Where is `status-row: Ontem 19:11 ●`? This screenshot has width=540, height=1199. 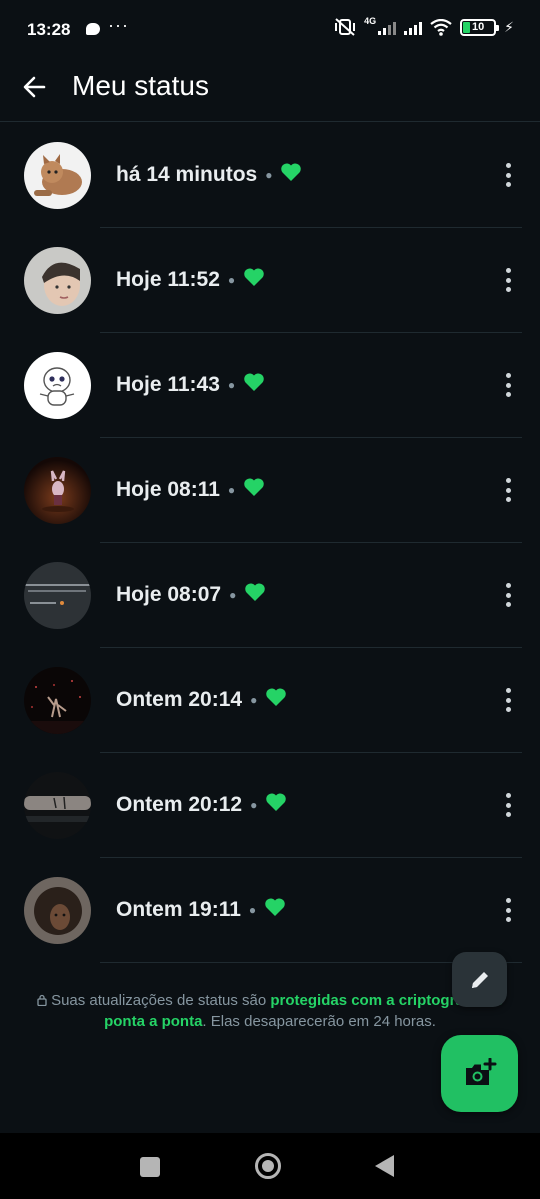 status-row: Ontem 19:11 ● is located at coordinates (270, 910).